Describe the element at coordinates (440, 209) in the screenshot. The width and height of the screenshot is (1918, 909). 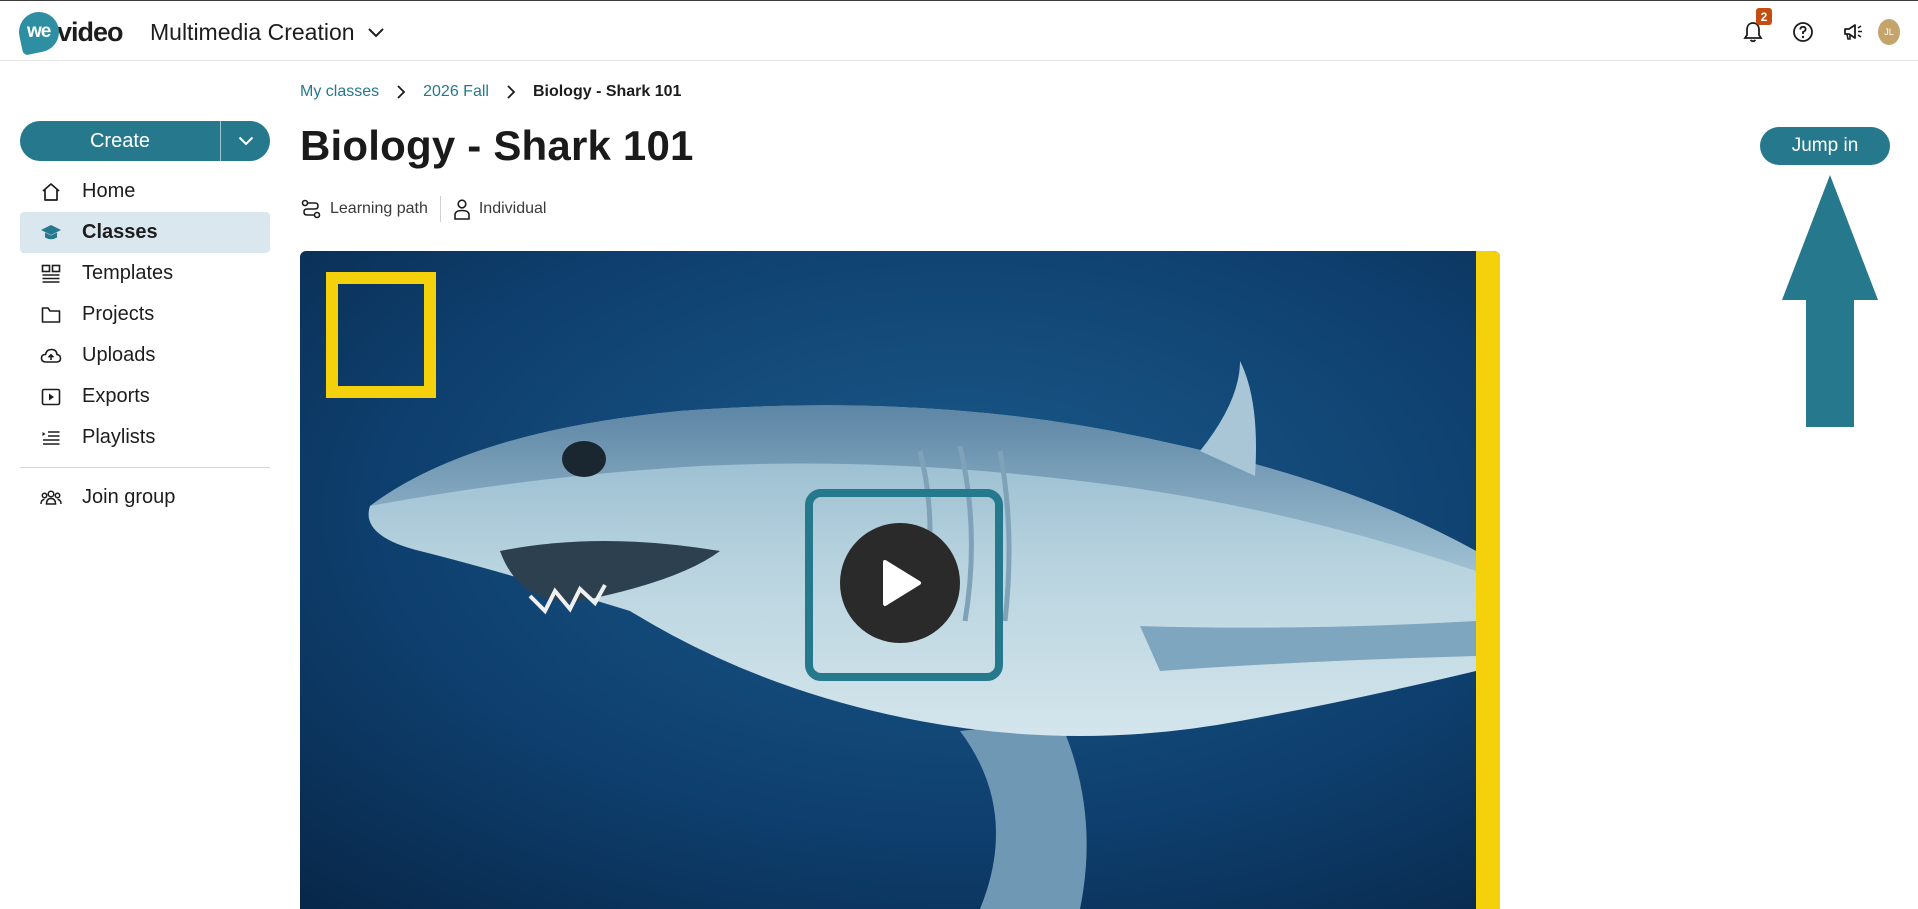
I see `meta-divider` at that location.